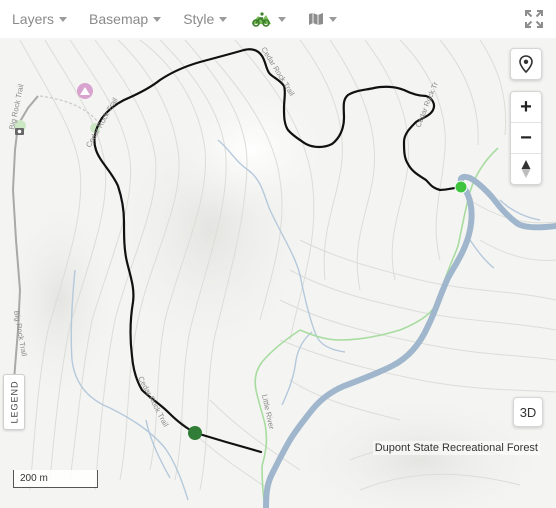  Describe the element at coordinates (55, 479) in the screenshot. I see `scale-bar: 200 m` at that location.